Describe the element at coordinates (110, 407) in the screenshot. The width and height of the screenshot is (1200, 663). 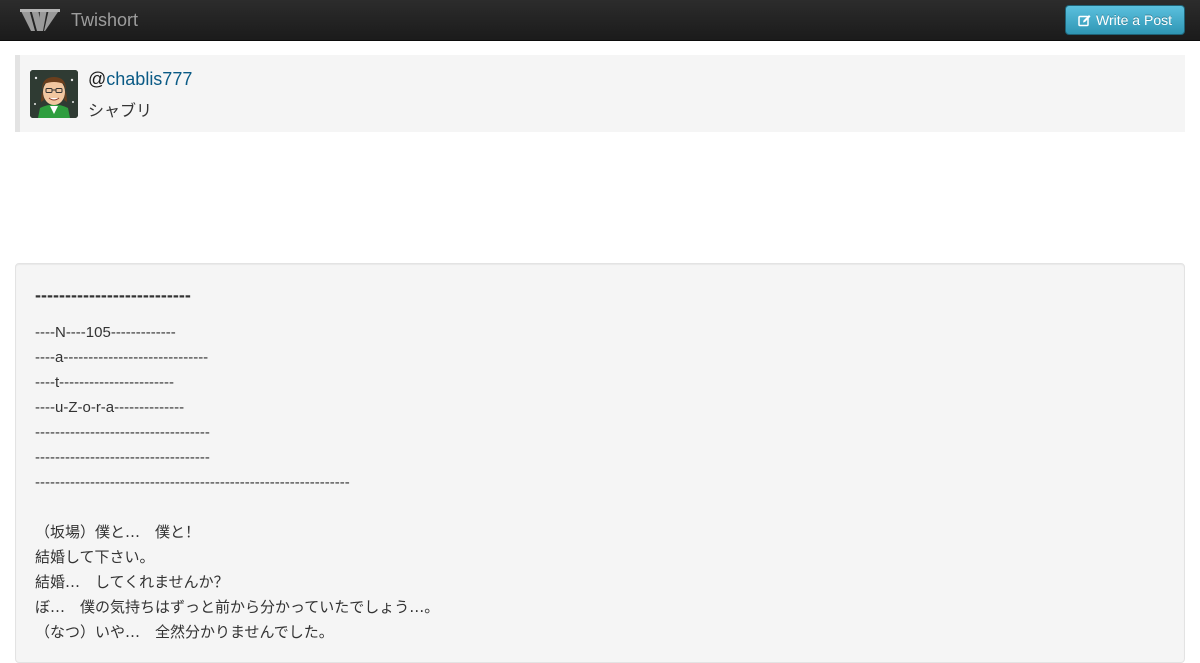
I see `post-line: ----u-Z-o-r-a--------------` at that location.